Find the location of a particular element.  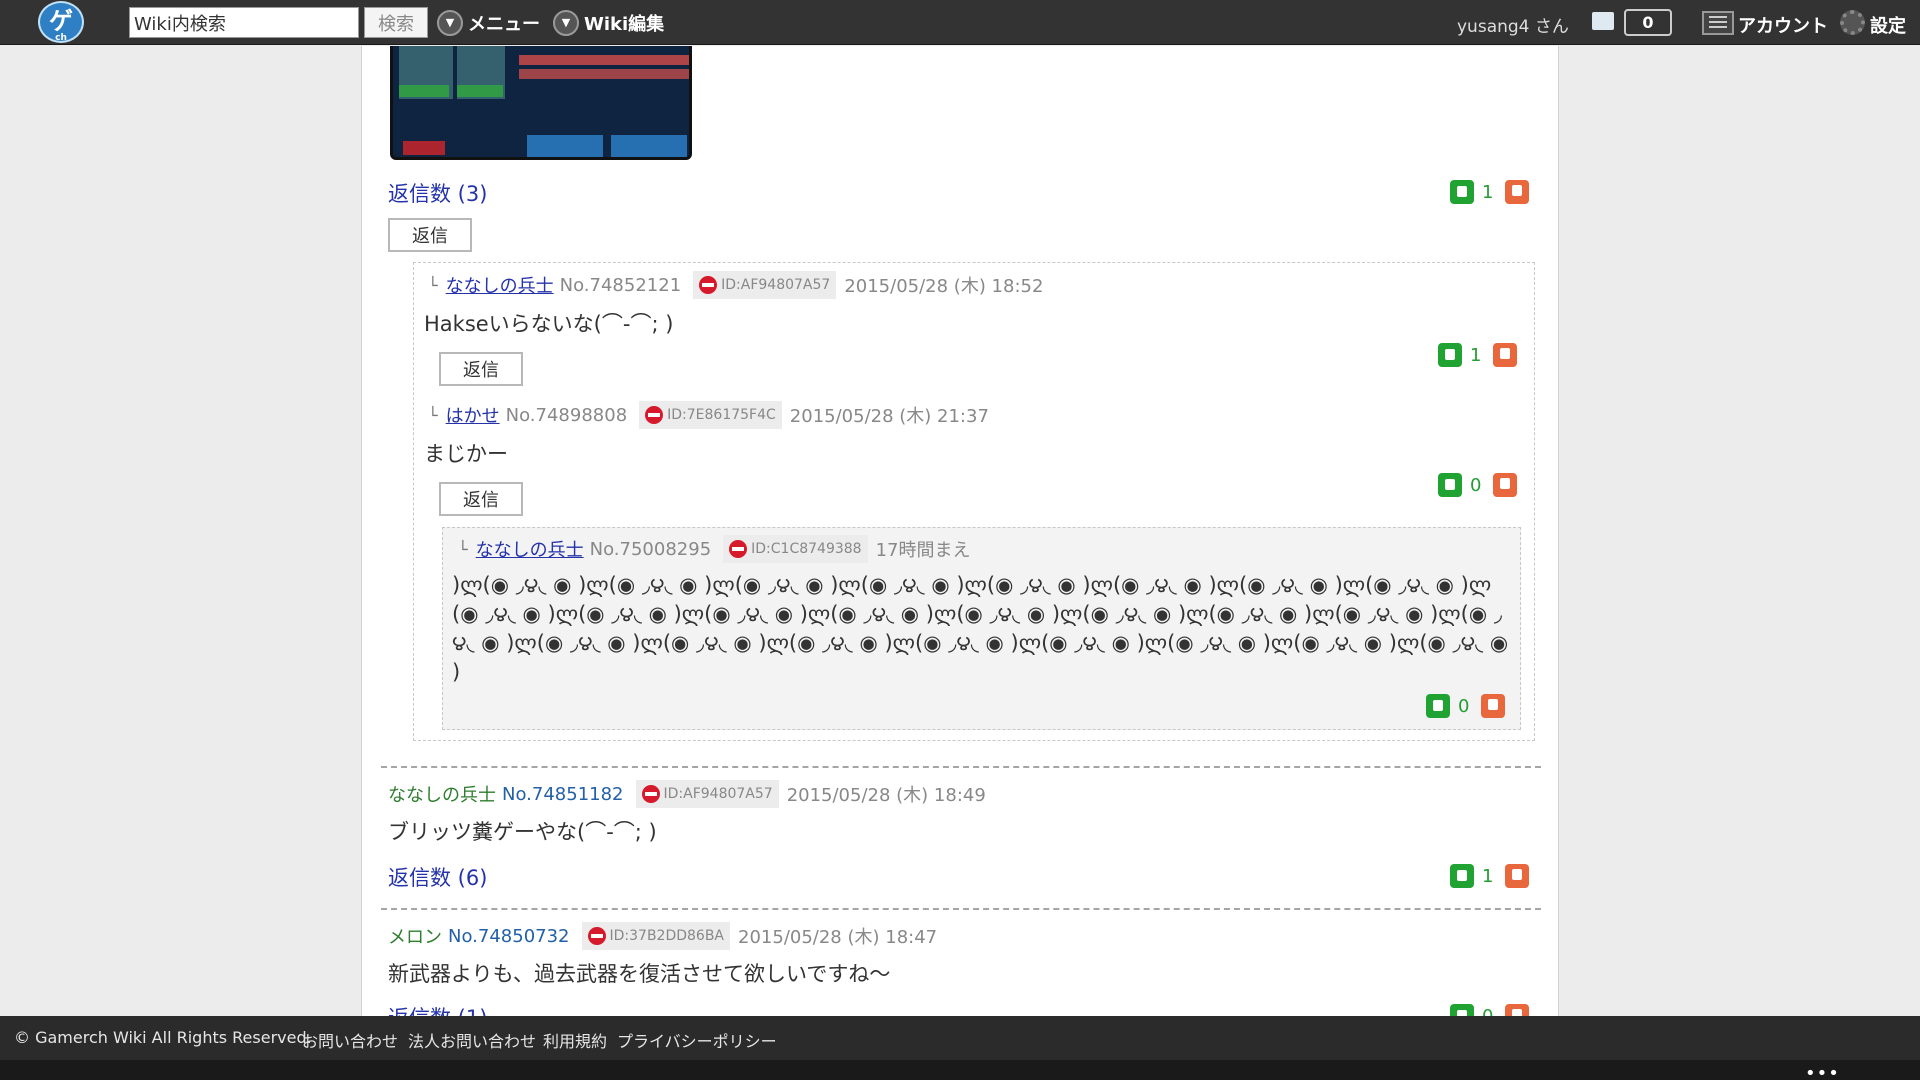

comment-author: メロン is located at coordinates (415, 937).